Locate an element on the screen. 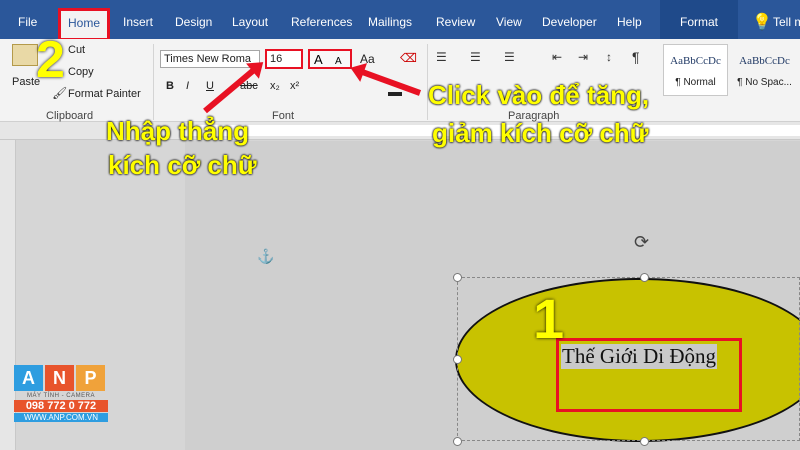 The height and width of the screenshot is (450, 800). tab-mailings: Mailings is located at coordinates (390, 19).